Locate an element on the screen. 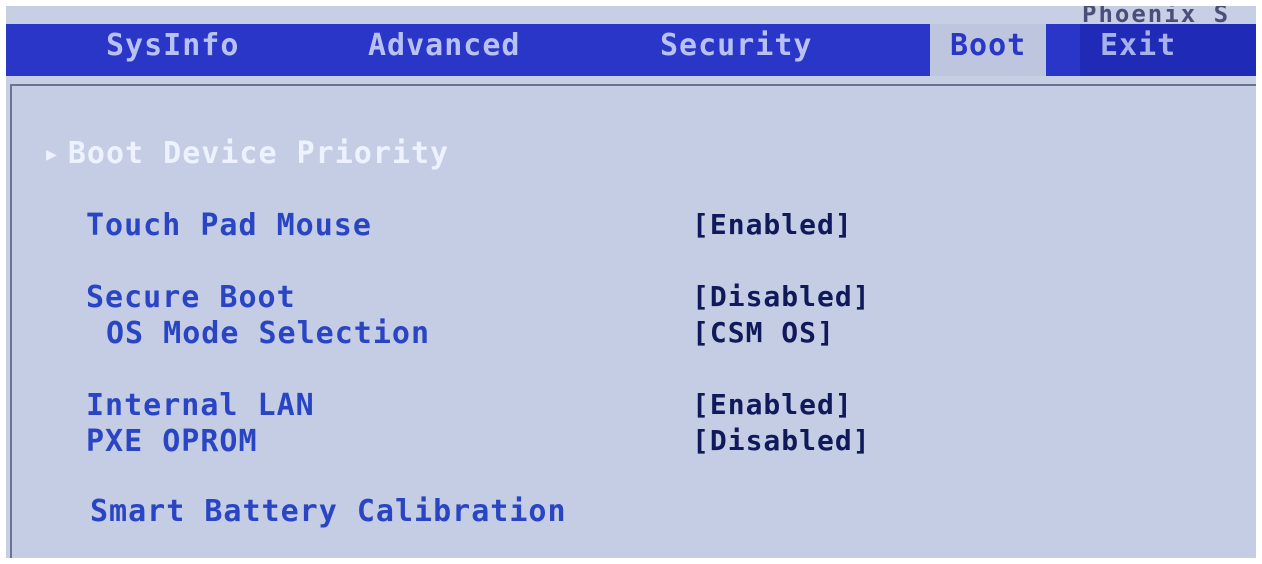 The height and width of the screenshot is (564, 1262). secure-boot-label: Secure Boot is located at coordinates (191, 297).